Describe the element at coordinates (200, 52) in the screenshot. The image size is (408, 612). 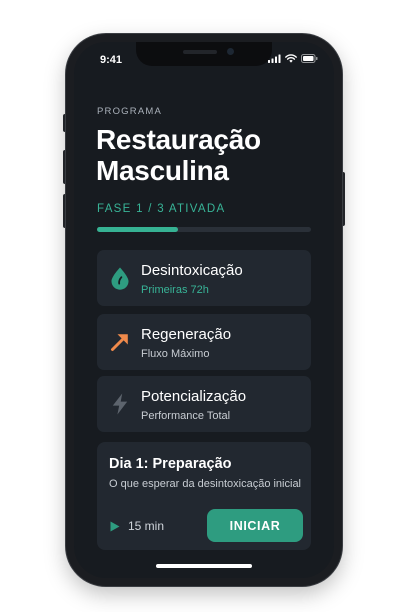
I see `speaker-grille` at that location.